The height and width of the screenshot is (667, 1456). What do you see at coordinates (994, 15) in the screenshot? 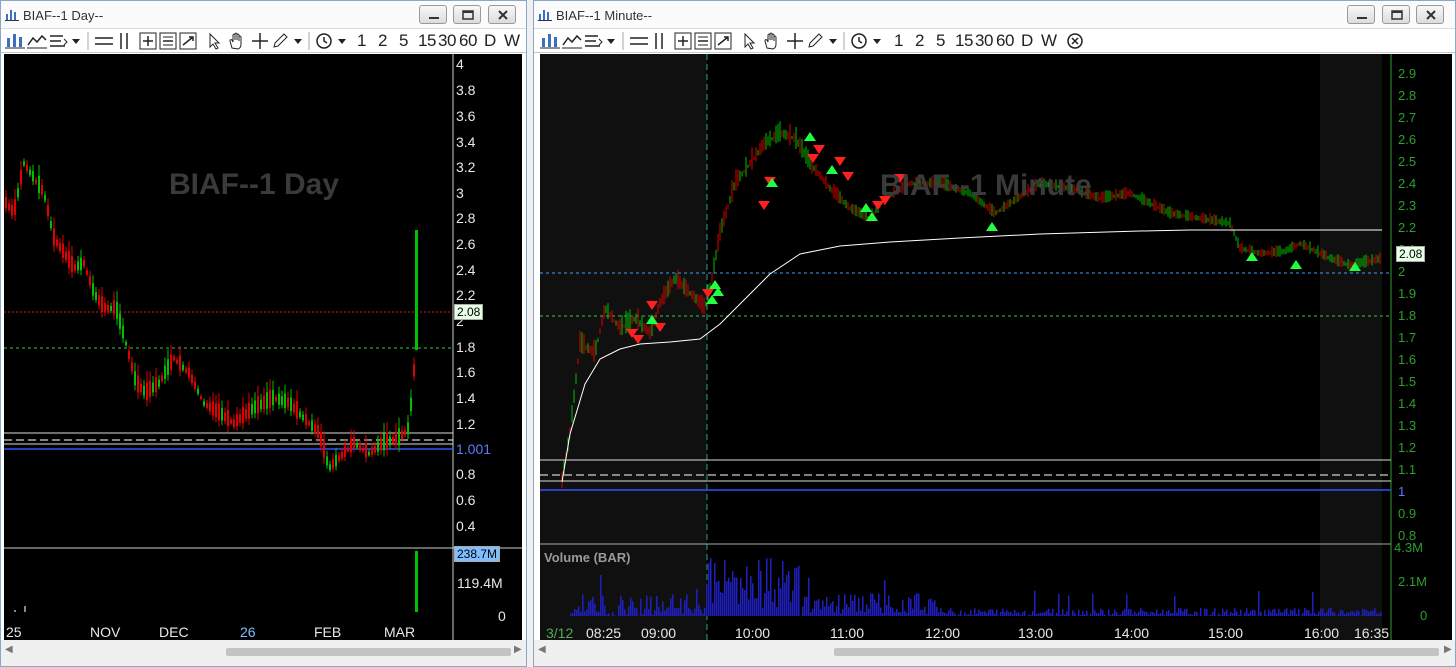
I see `title-bar: BIAF--1 Minute--` at bounding box center [994, 15].